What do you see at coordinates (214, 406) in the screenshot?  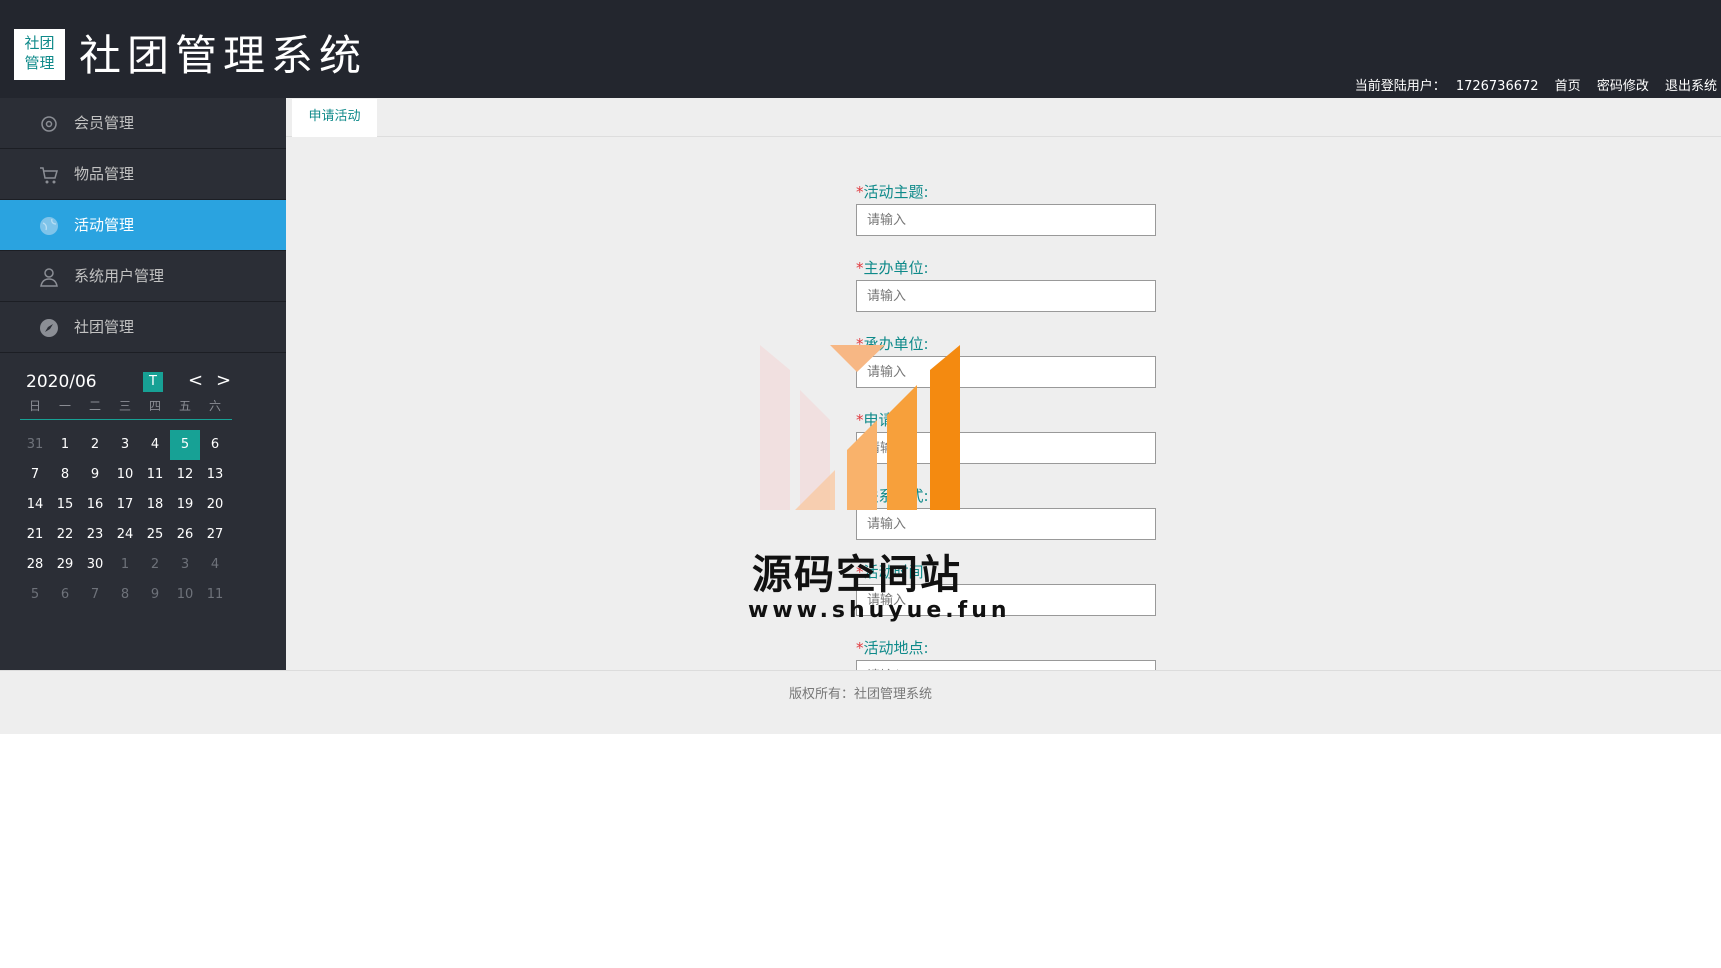 I see `calendar-weekday: 六` at bounding box center [214, 406].